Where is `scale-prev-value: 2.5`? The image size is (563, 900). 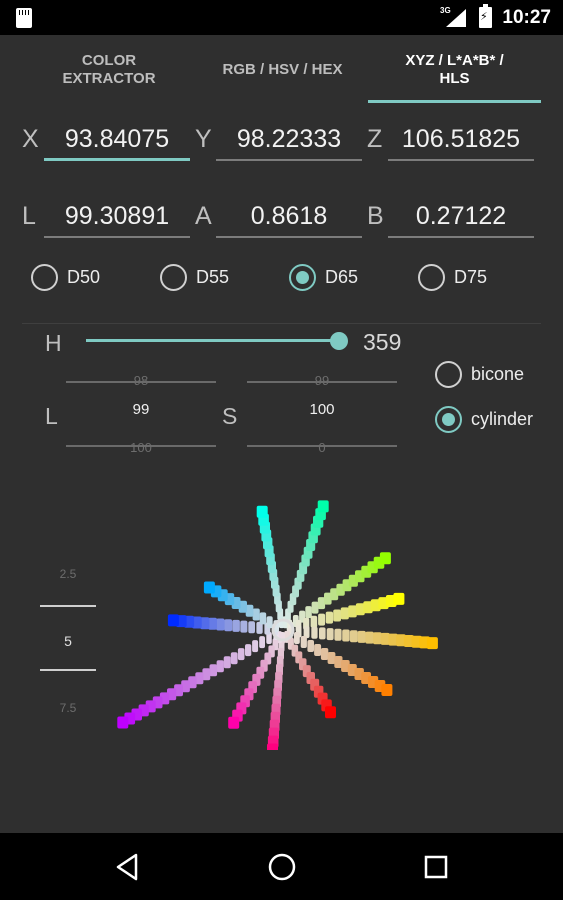 scale-prev-value: 2.5 is located at coordinates (68, 574).